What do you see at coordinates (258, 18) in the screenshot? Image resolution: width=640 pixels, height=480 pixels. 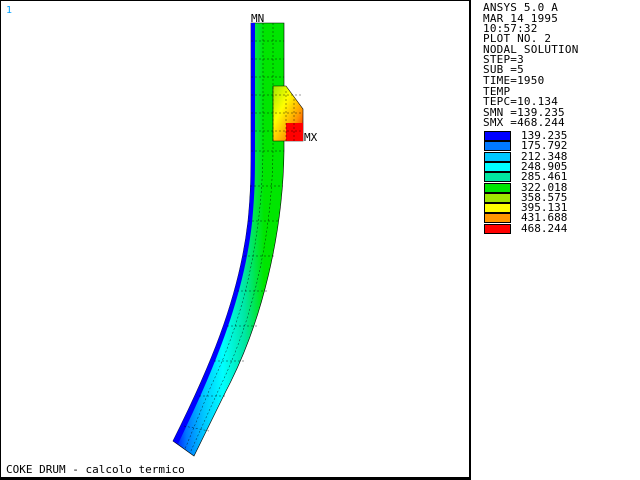 I see `min-label: MN` at bounding box center [258, 18].